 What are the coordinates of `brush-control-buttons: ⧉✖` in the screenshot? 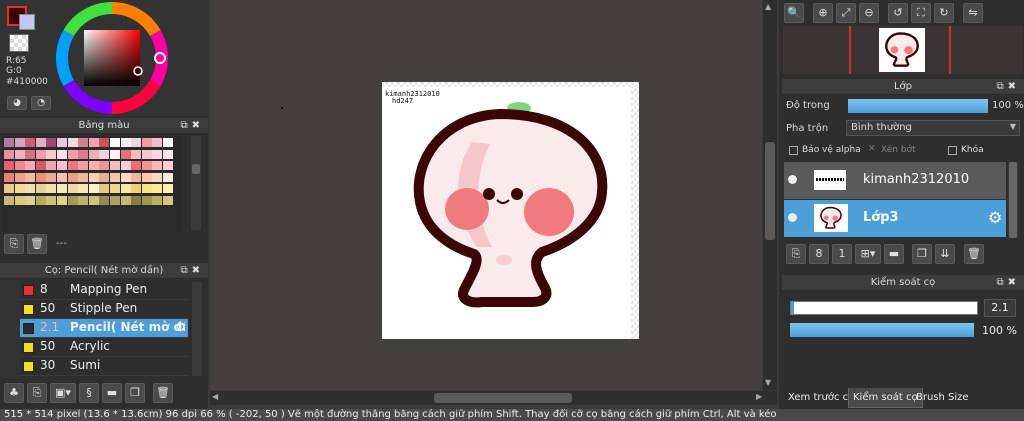 It's located at (1008, 283).